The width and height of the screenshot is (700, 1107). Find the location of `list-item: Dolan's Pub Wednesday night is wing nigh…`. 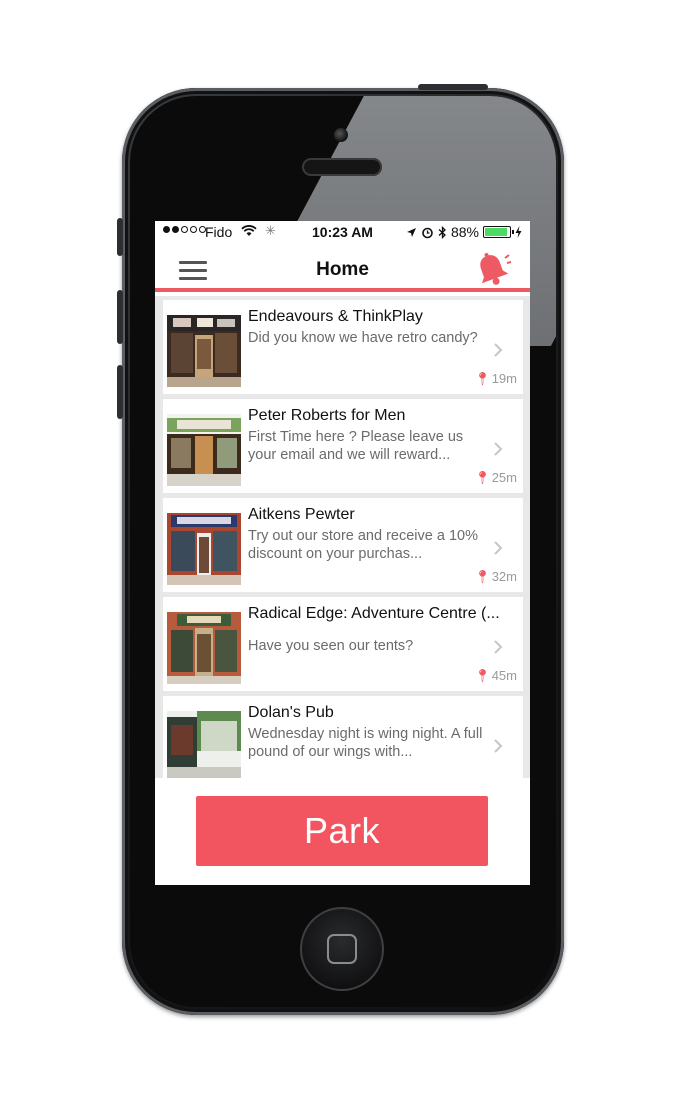

list-item: Dolan's Pub Wednesday night is wing nigh… is located at coordinates (343, 737).